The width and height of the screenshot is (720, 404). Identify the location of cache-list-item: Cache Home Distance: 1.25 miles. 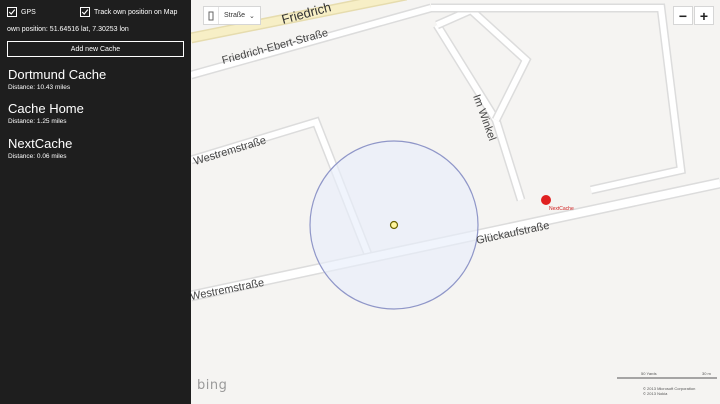
(46, 113).